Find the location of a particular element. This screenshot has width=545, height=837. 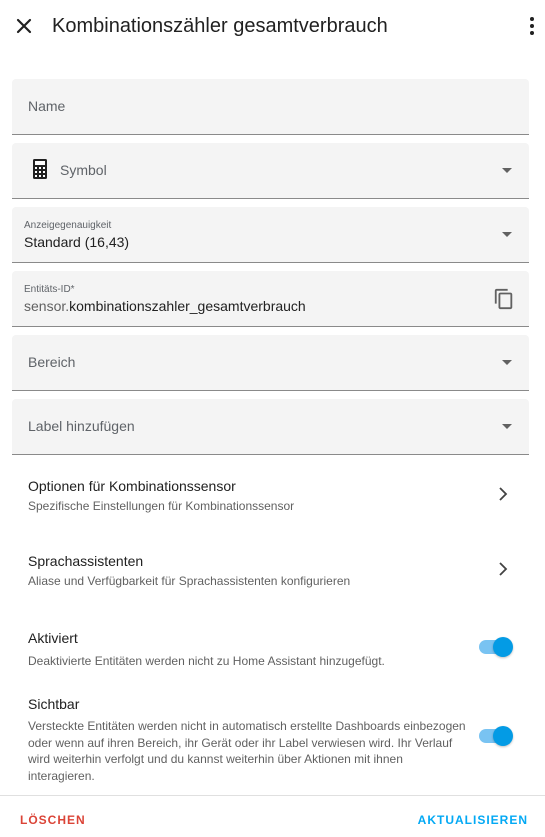

more-options-button is located at coordinates (532, 26).